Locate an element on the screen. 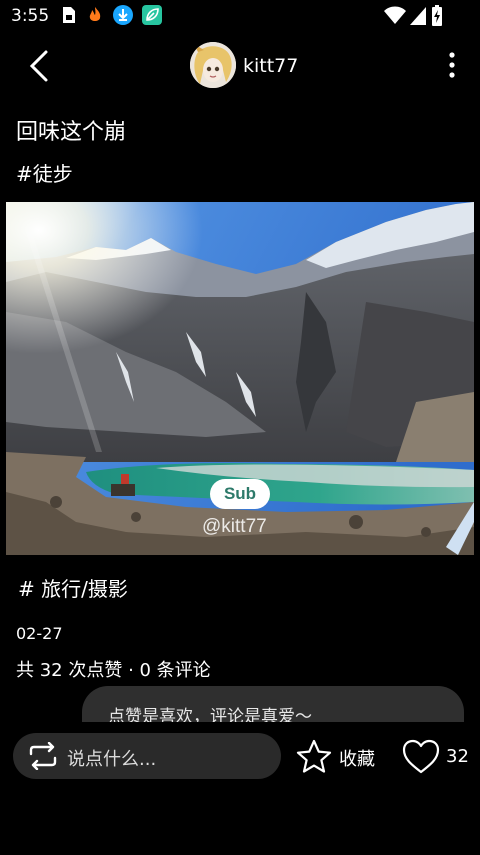 Image resolution: width=480 pixels, height=855 pixels. status-time: 3:55 is located at coordinates (30, 16).